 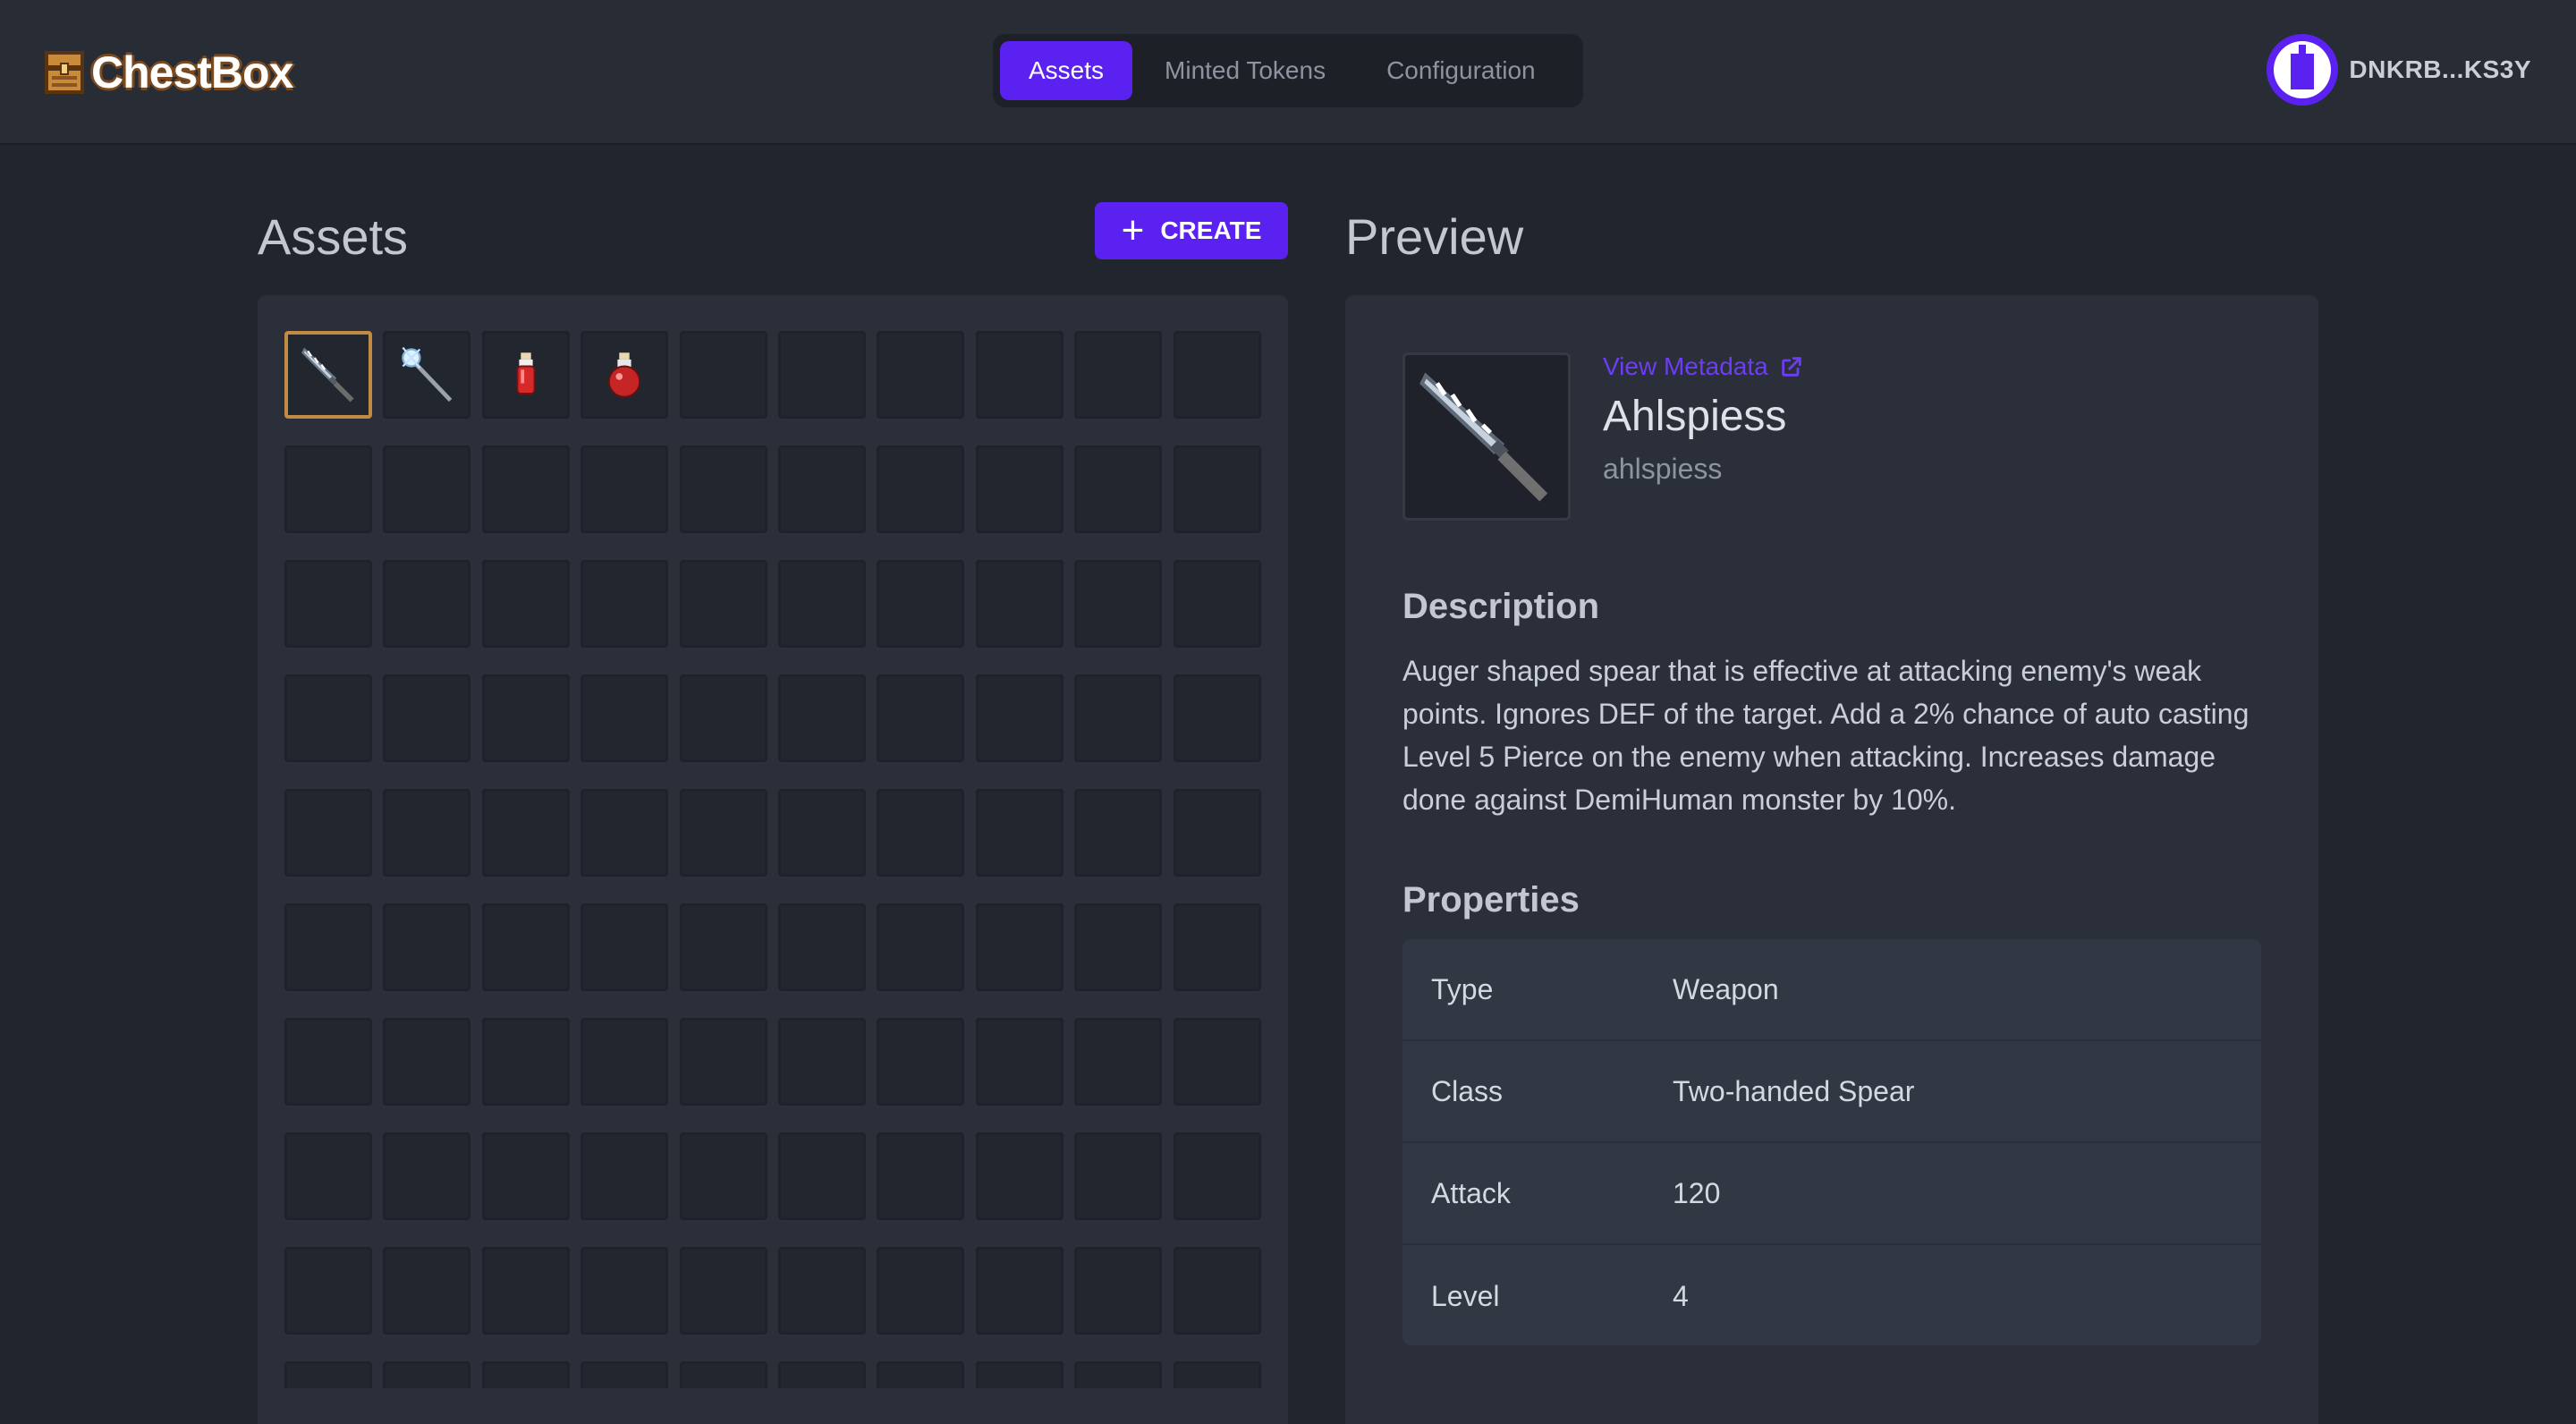 What do you see at coordinates (2399, 70) in the screenshot?
I see `wallet-button: DNKRB...KS3Y` at bounding box center [2399, 70].